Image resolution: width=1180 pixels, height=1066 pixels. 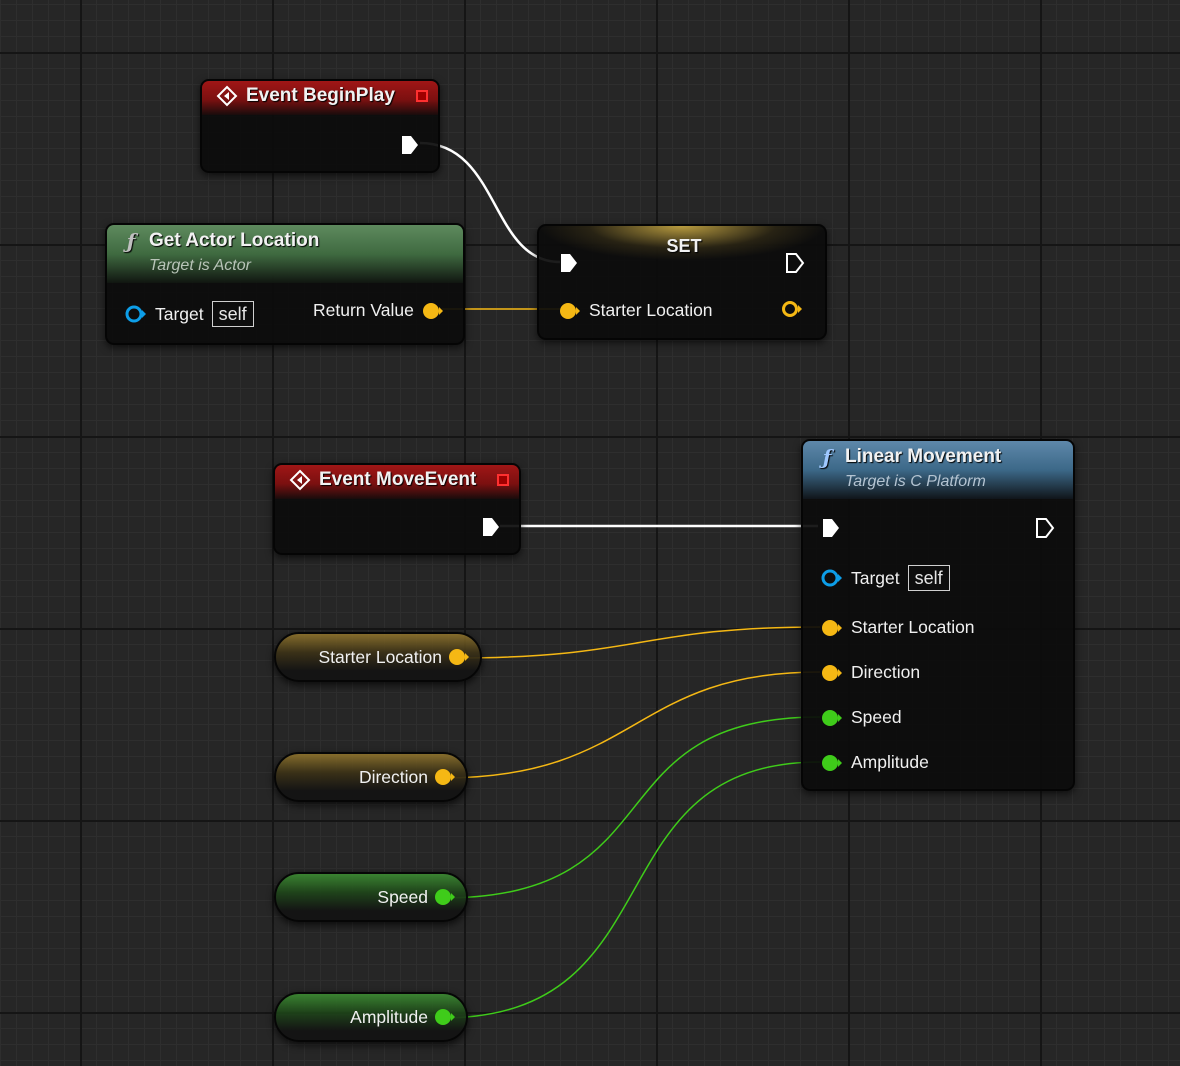 I want to click on node-header: ƒ Linear Movement Target is C Platform, so click(x=938, y=470).